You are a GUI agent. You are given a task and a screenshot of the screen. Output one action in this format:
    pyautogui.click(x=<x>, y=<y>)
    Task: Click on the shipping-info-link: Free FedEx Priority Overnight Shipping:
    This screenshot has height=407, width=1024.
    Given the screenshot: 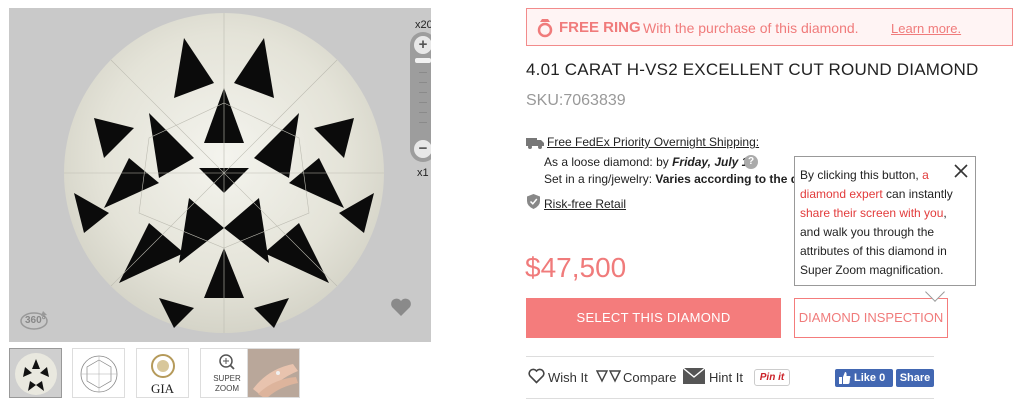 What is the action you would take?
    pyautogui.click(x=653, y=142)
    